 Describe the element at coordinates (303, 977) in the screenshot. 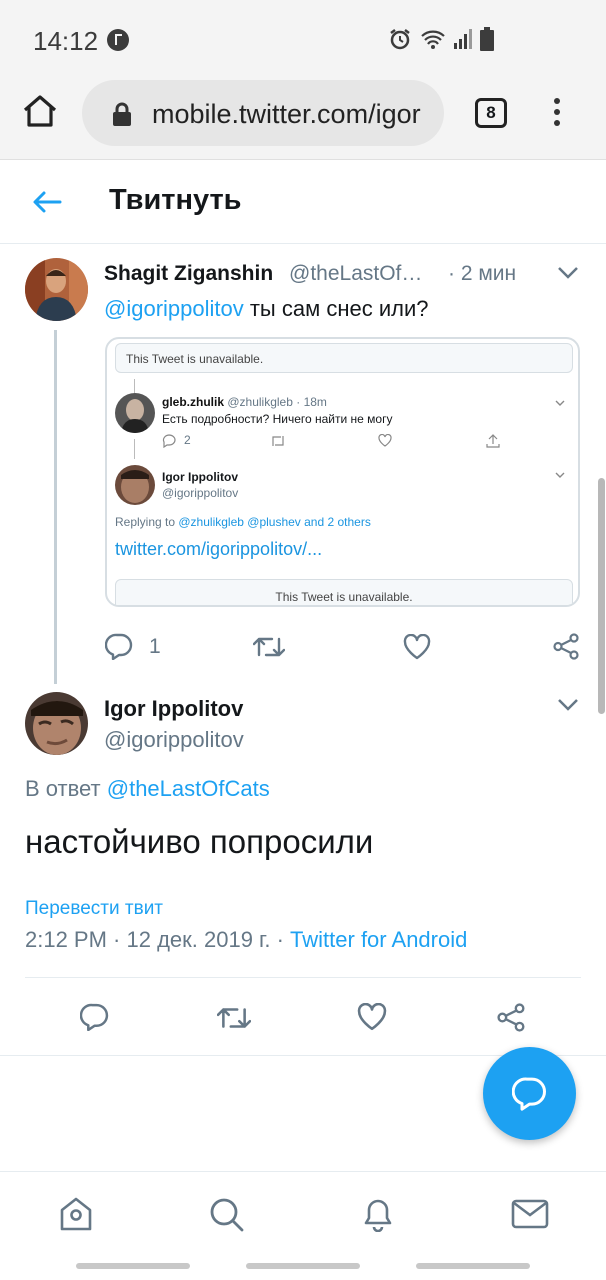

I see `divider` at that location.